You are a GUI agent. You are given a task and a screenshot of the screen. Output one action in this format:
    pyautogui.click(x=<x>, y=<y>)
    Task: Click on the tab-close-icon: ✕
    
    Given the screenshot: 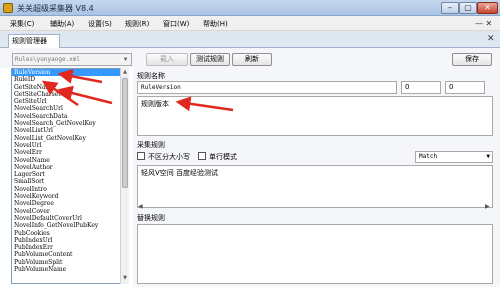 What is the action you would take?
    pyautogui.click(x=491, y=39)
    